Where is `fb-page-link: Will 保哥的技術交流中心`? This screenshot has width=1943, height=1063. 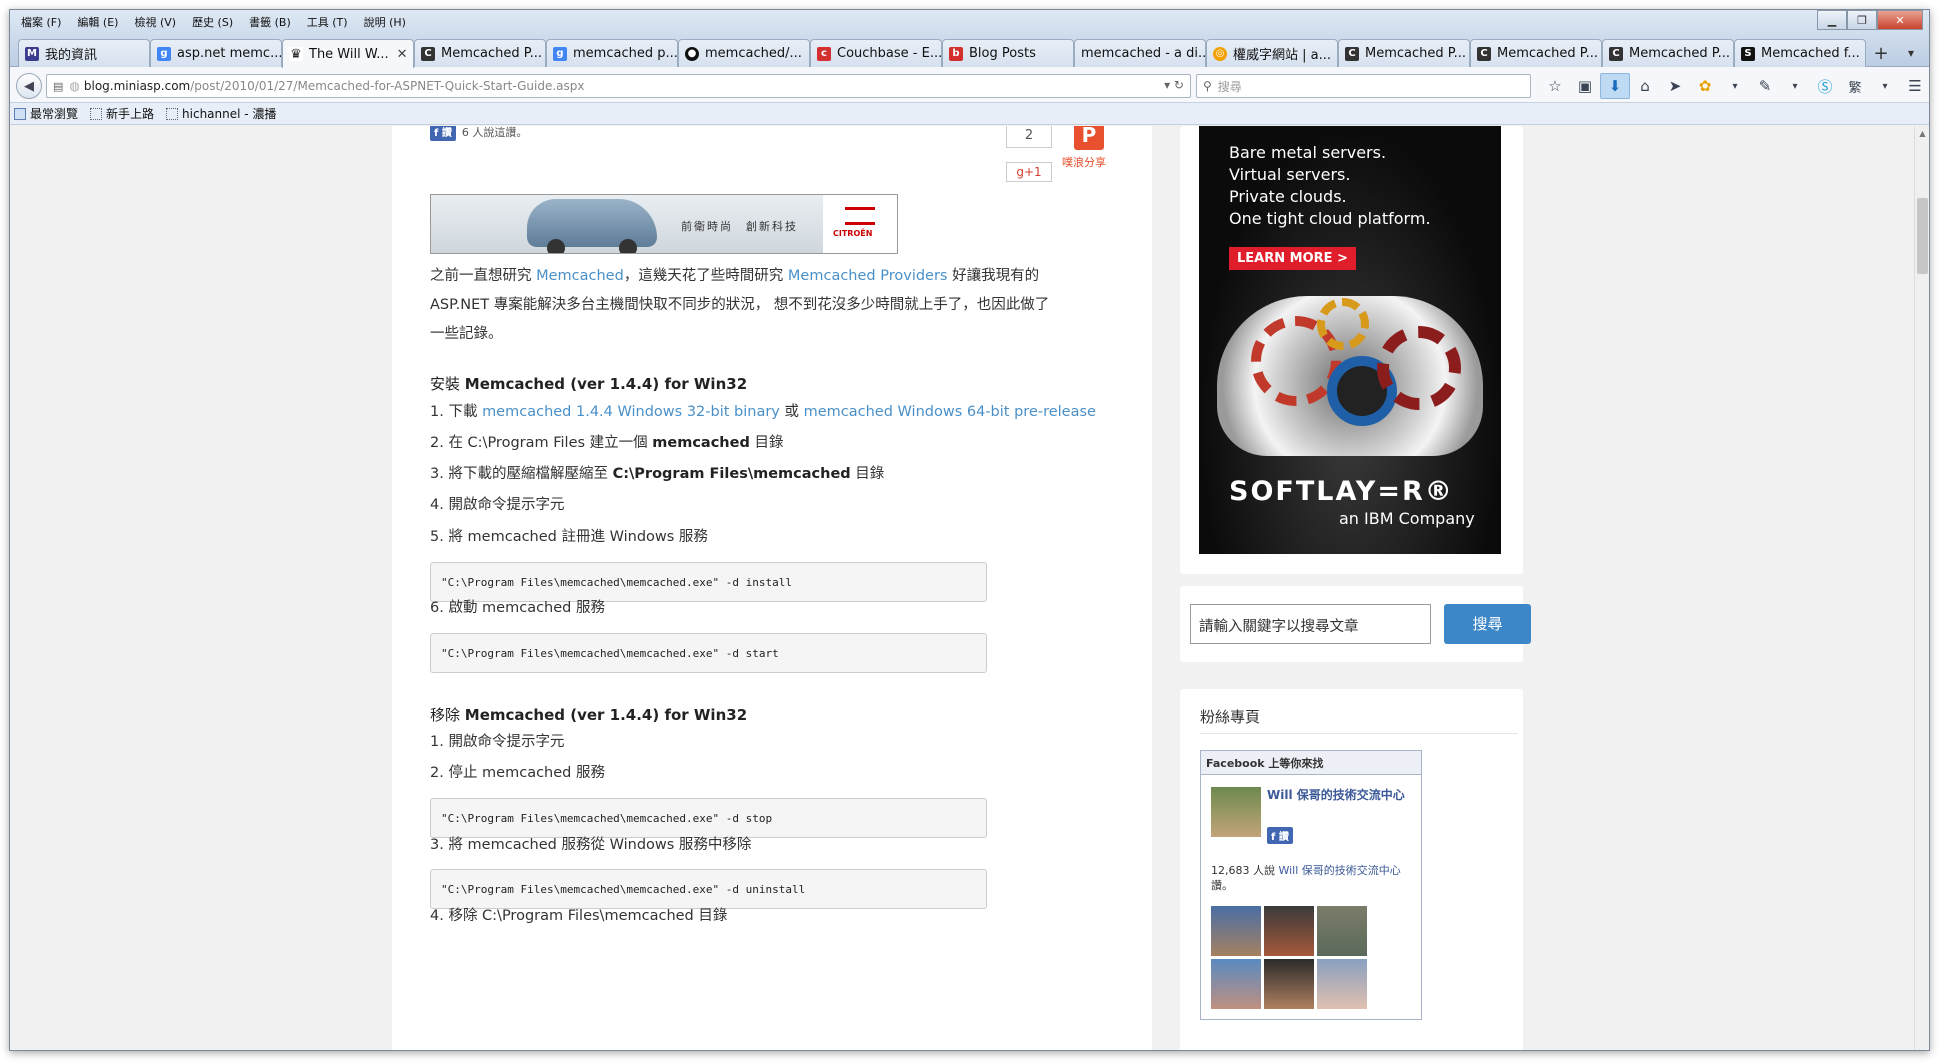 fb-page-link: Will 保哥的技術交流中心 is located at coordinates (1339, 870).